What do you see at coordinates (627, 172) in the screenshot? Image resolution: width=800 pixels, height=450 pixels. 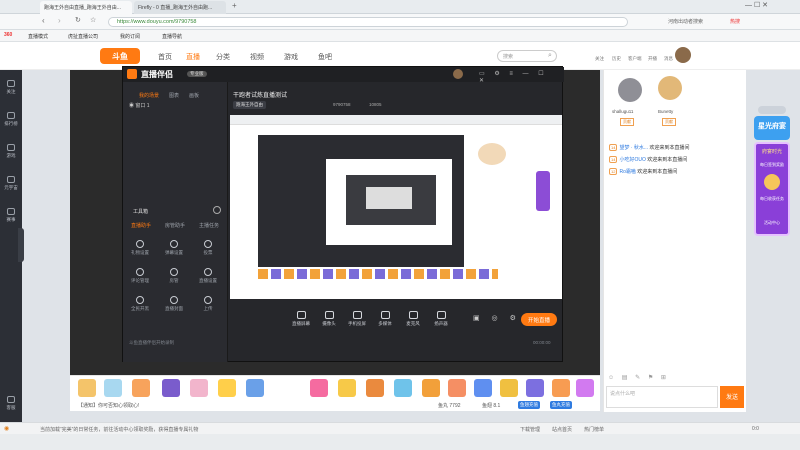 I see `chat-user: Ro霜嗑` at bounding box center [627, 172].